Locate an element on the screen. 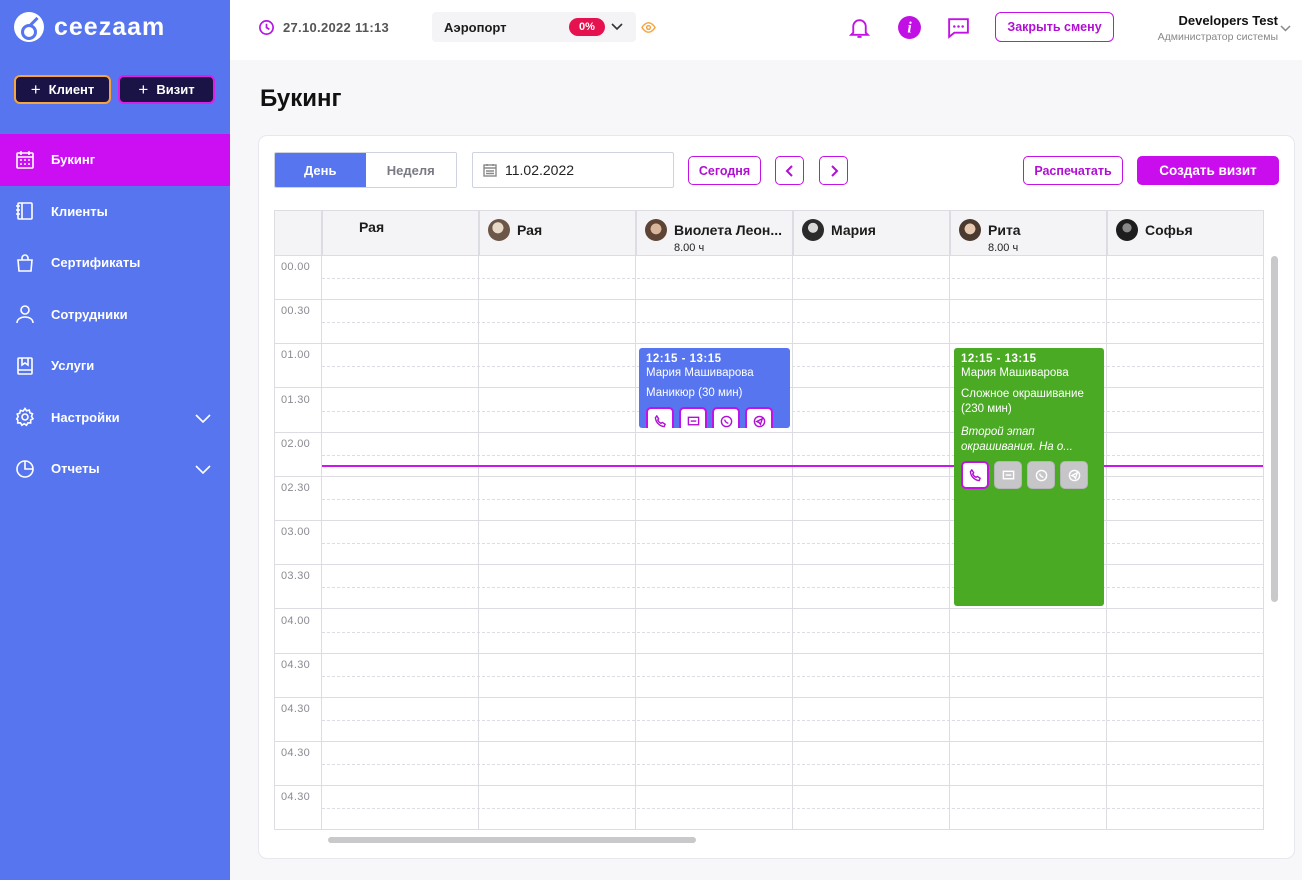  sidebar-item-settings: Настройки is located at coordinates (115, 418).